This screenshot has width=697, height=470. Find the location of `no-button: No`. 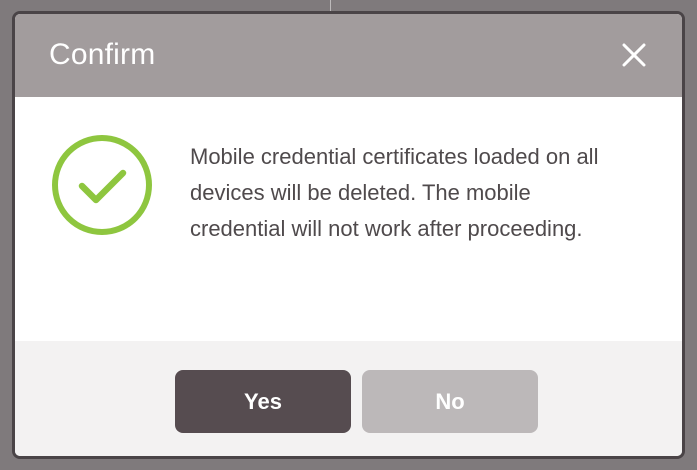

no-button: No is located at coordinates (450, 401).